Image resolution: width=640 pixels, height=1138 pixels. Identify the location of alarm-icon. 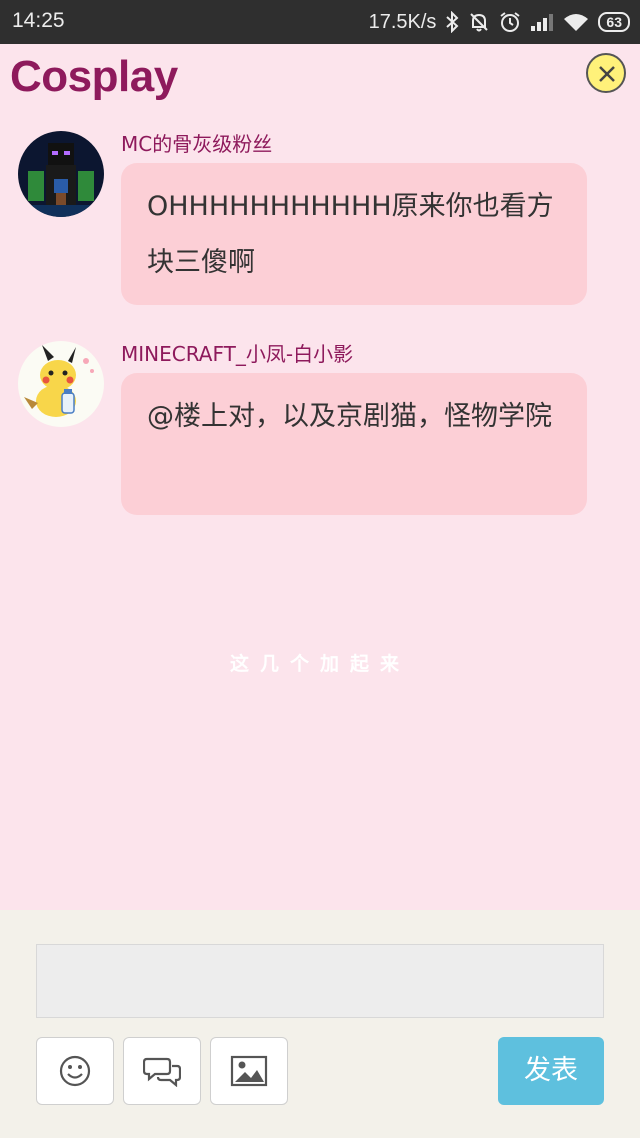
(510, 22).